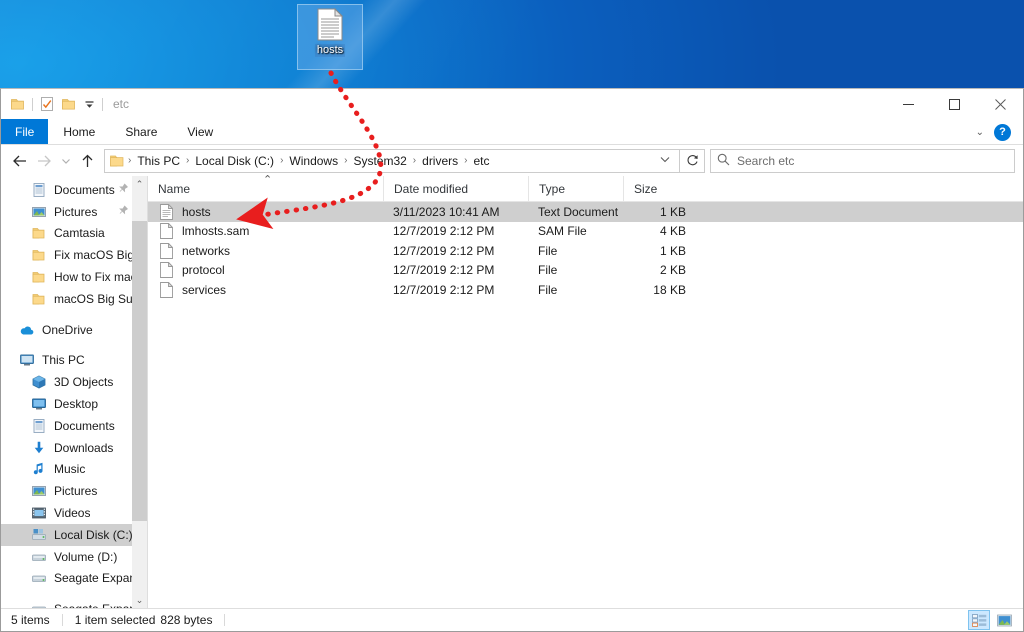 This screenshot has height=632, width=1024. Describe the element at coordinates (69, 104) in the screenshot. I see `new-folder-icon` at that location.